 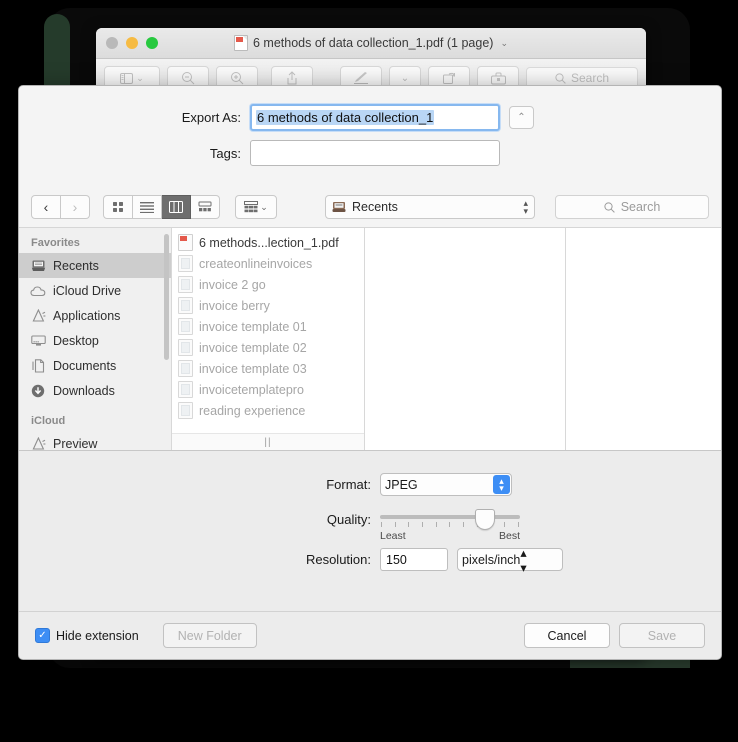 What do you see at coordinates (485, 519) in the screenshot?
I see `slider-thumb` at bounding box center [485, 519].